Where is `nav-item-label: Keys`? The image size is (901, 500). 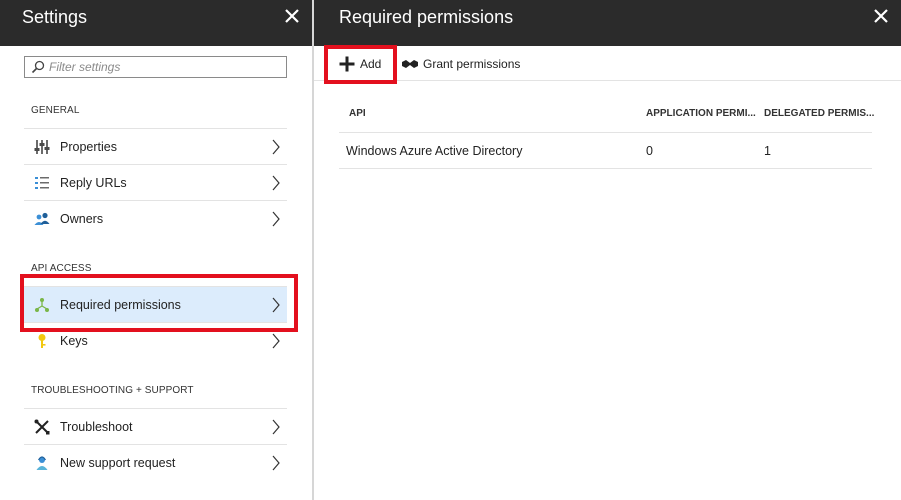 nav-item-label: Keys is located at coordinates (74, 341).